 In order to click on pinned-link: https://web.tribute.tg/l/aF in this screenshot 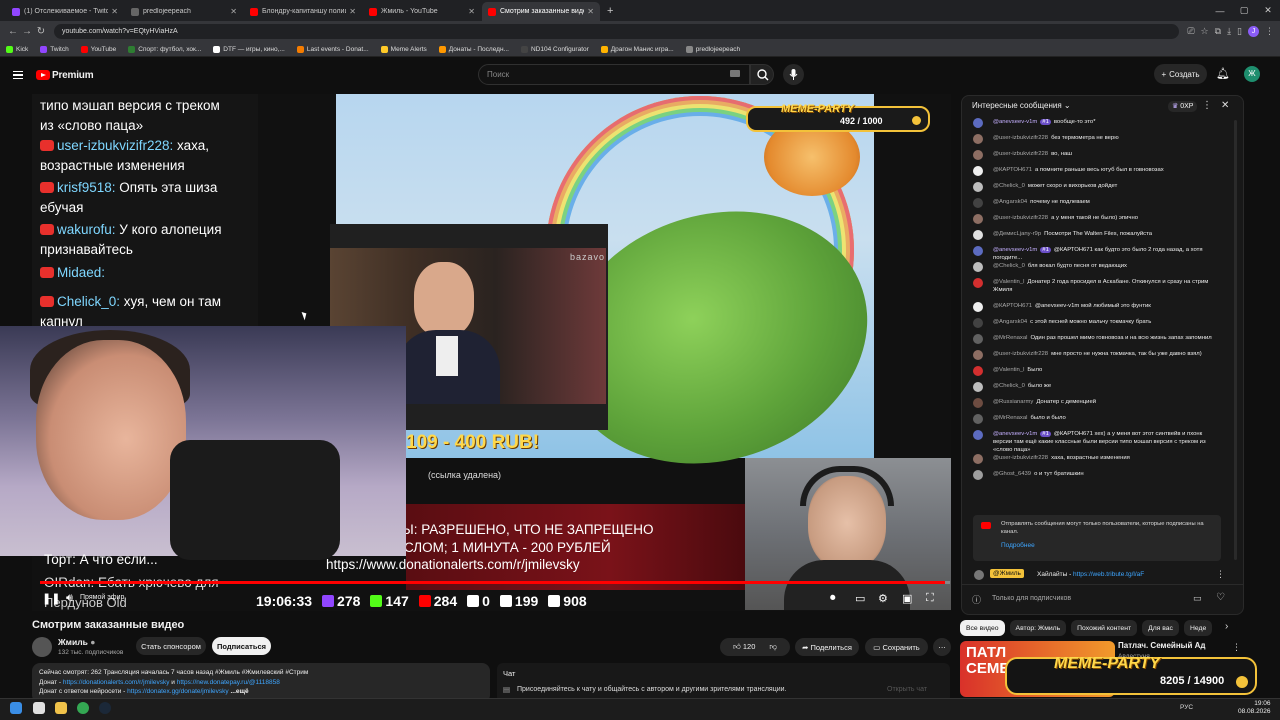, I will do `click(1108, 574)`.